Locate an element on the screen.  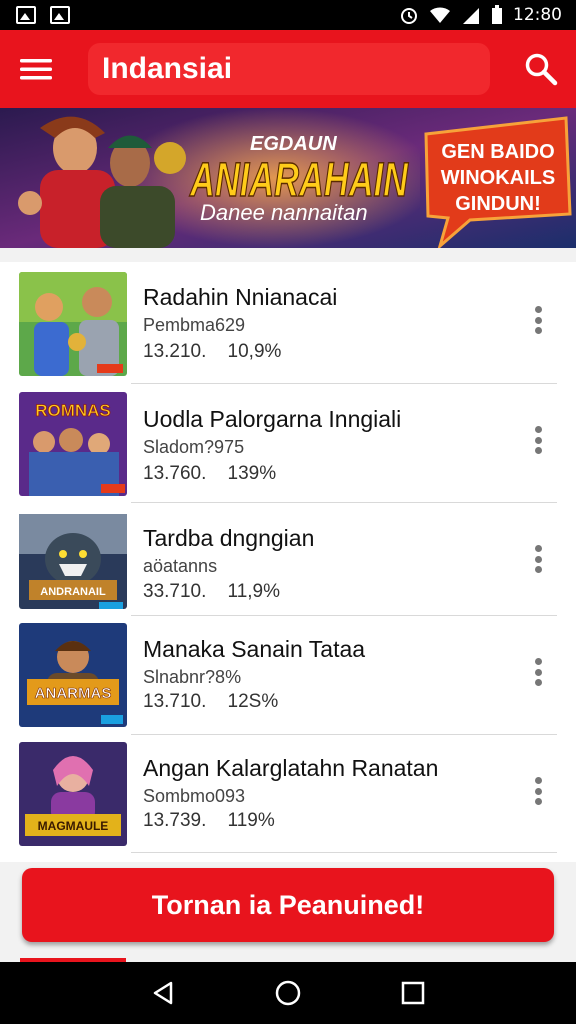
signal-icon is located at coordinates (471, 16).